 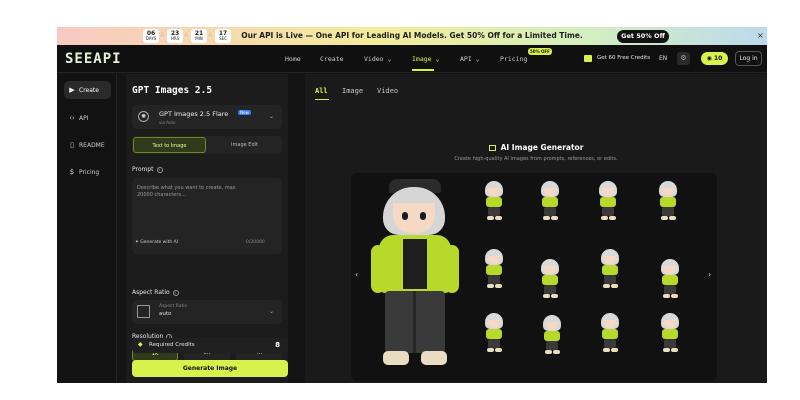 I want to click on aspect-ratio-label: Aspect Ratio i, so click(x=155, y=292).